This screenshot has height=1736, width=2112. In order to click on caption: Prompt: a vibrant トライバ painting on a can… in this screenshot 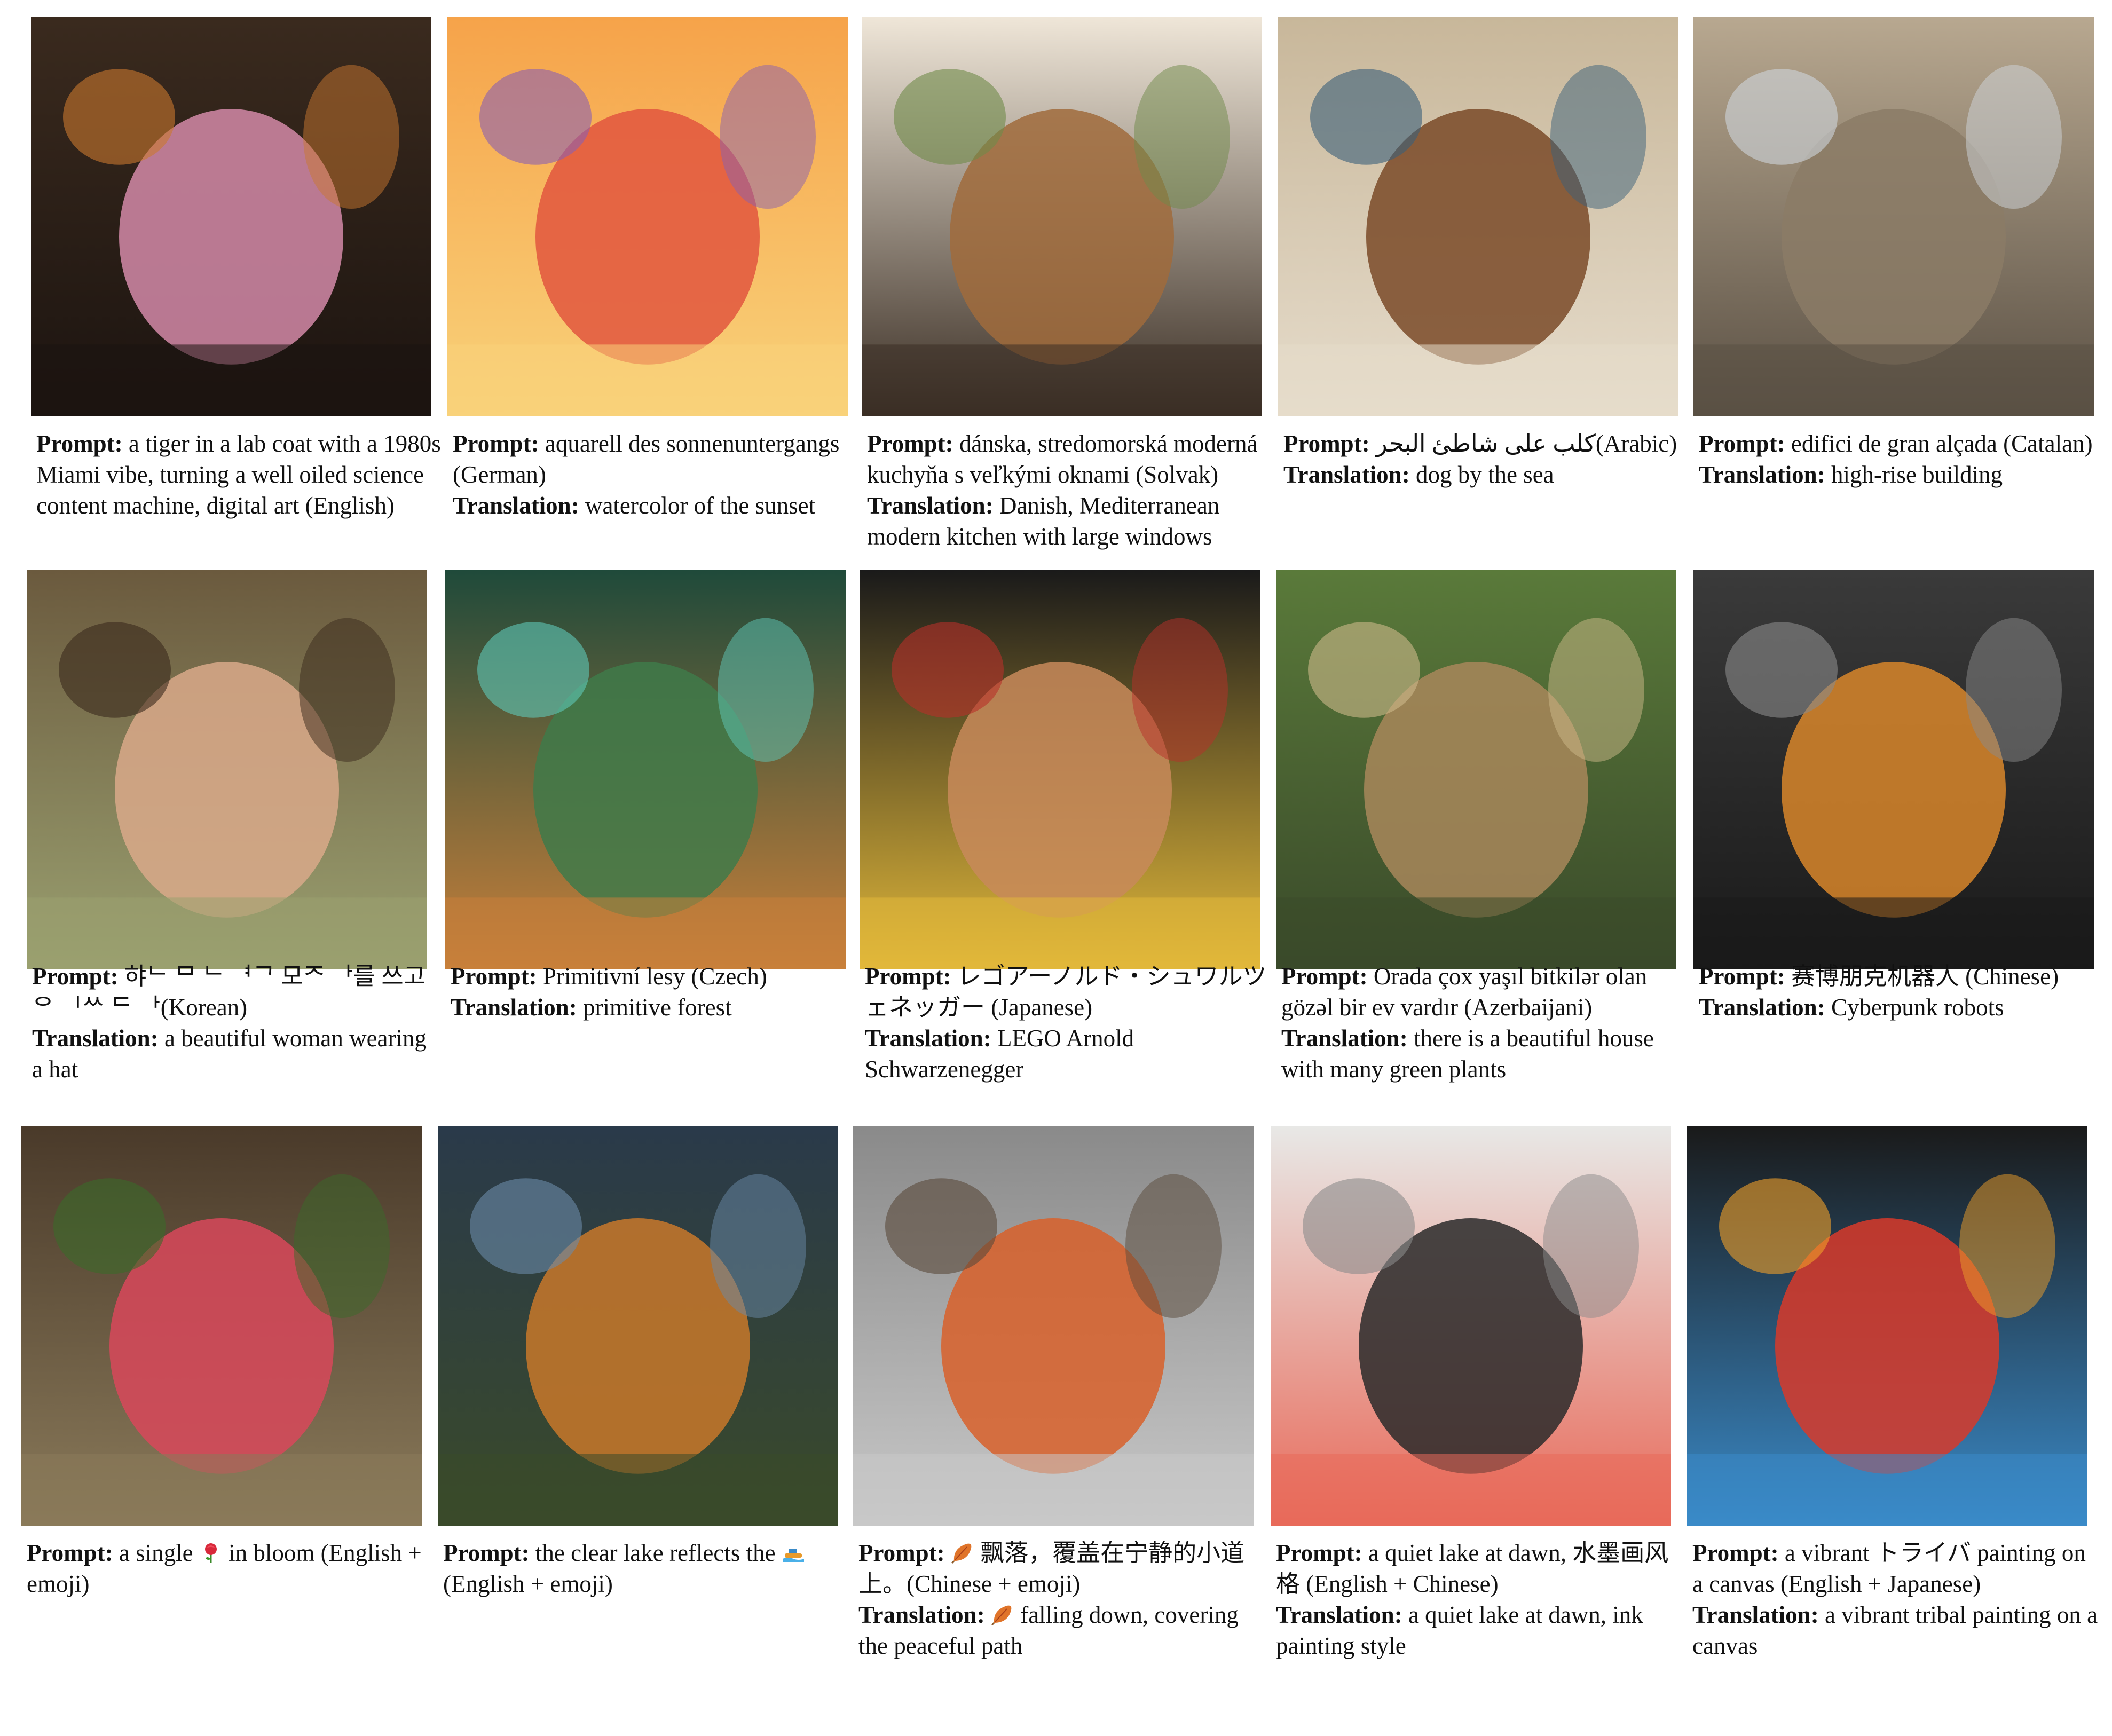, I will do `click(1895, 1599)`.